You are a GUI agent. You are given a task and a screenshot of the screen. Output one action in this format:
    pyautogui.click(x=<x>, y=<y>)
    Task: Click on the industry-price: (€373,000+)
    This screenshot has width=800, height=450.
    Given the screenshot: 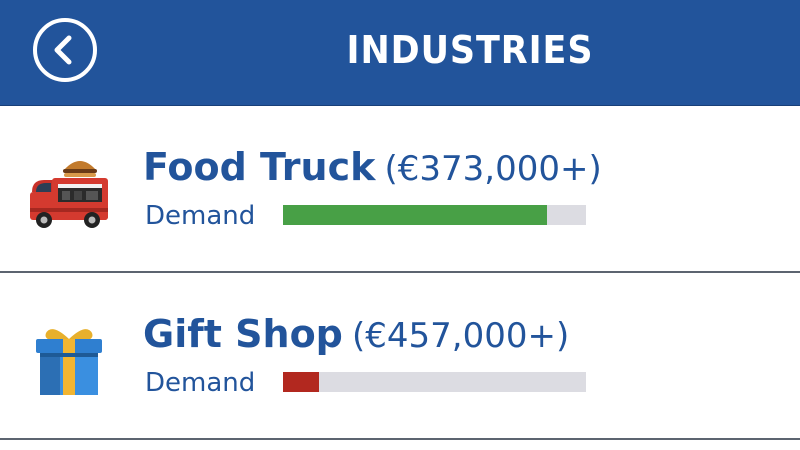 What is the action you would take?
    pyautogui.click(x=493, y=169)
    